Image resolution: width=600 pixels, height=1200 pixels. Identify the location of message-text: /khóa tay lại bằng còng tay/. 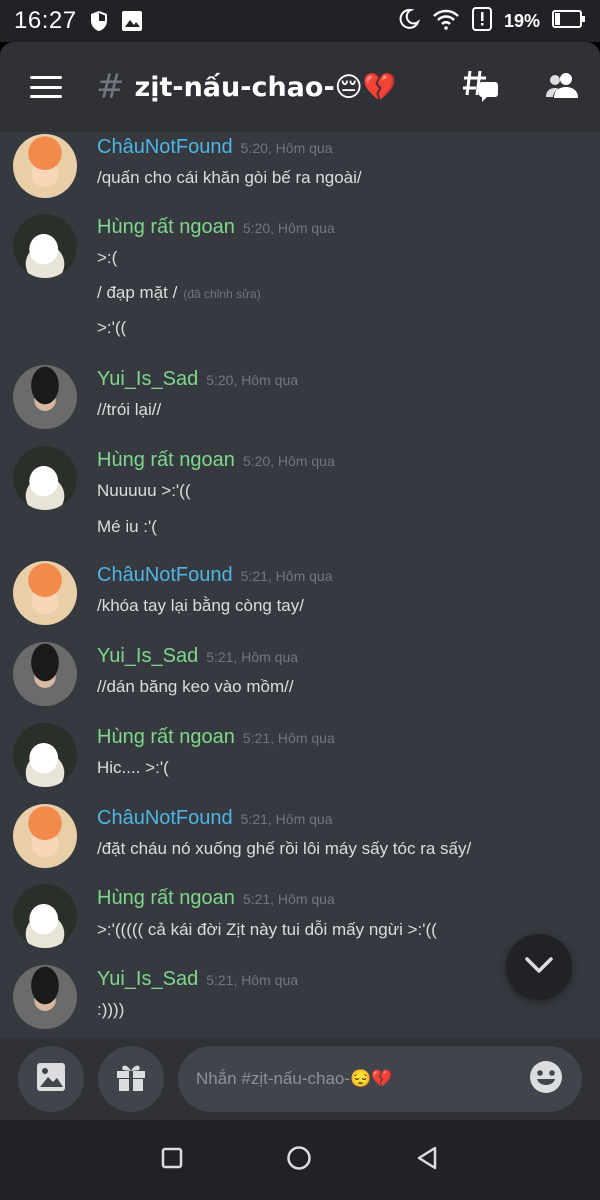
(200, 605).